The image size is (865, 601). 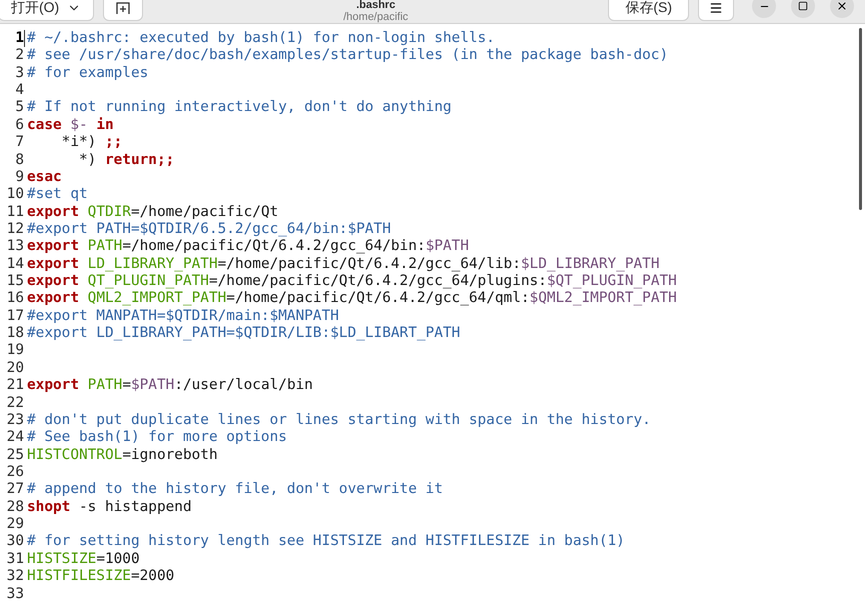 What do you see at coordinates (19, 125) in the screenshot?
I see `line-number: 6` at bounding box center [19, 125].